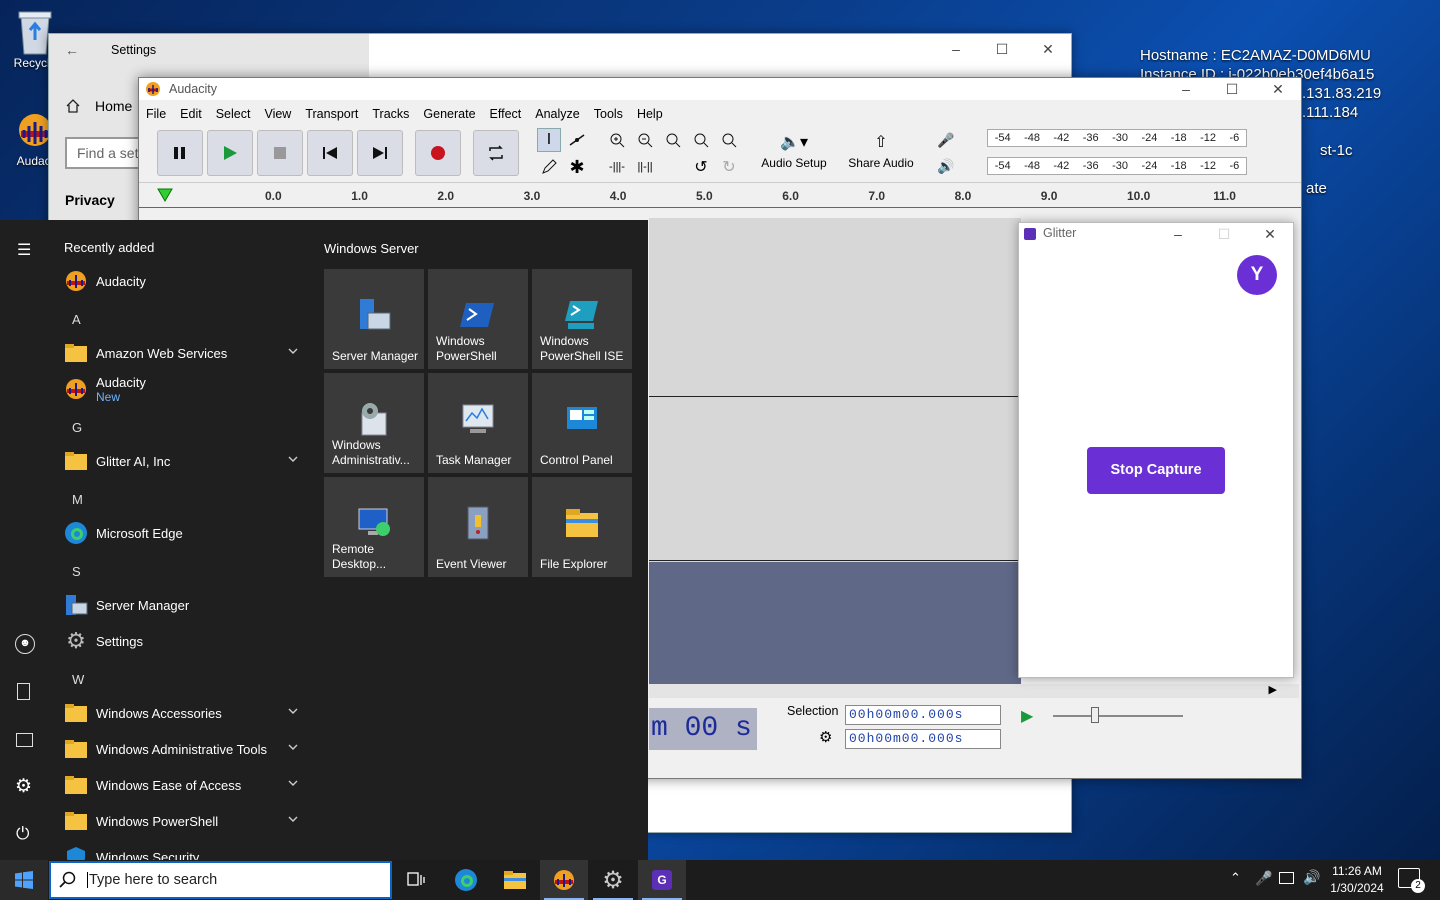 This screenshot has width=1440, height=900. What do you see at coordinates (582, 423) in the screenshot?
I see `tile-control-panel: Control Panel` at bounding box center [582, 423].